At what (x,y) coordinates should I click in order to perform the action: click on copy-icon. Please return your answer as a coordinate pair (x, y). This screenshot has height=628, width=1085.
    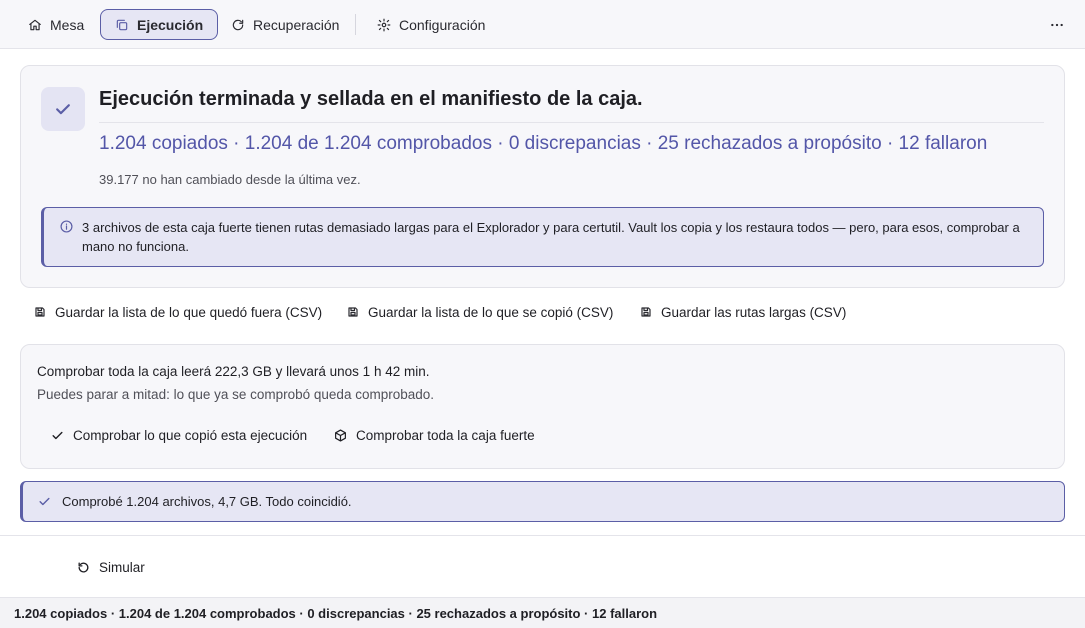
    Looking at the image, I should click on (122, 25).